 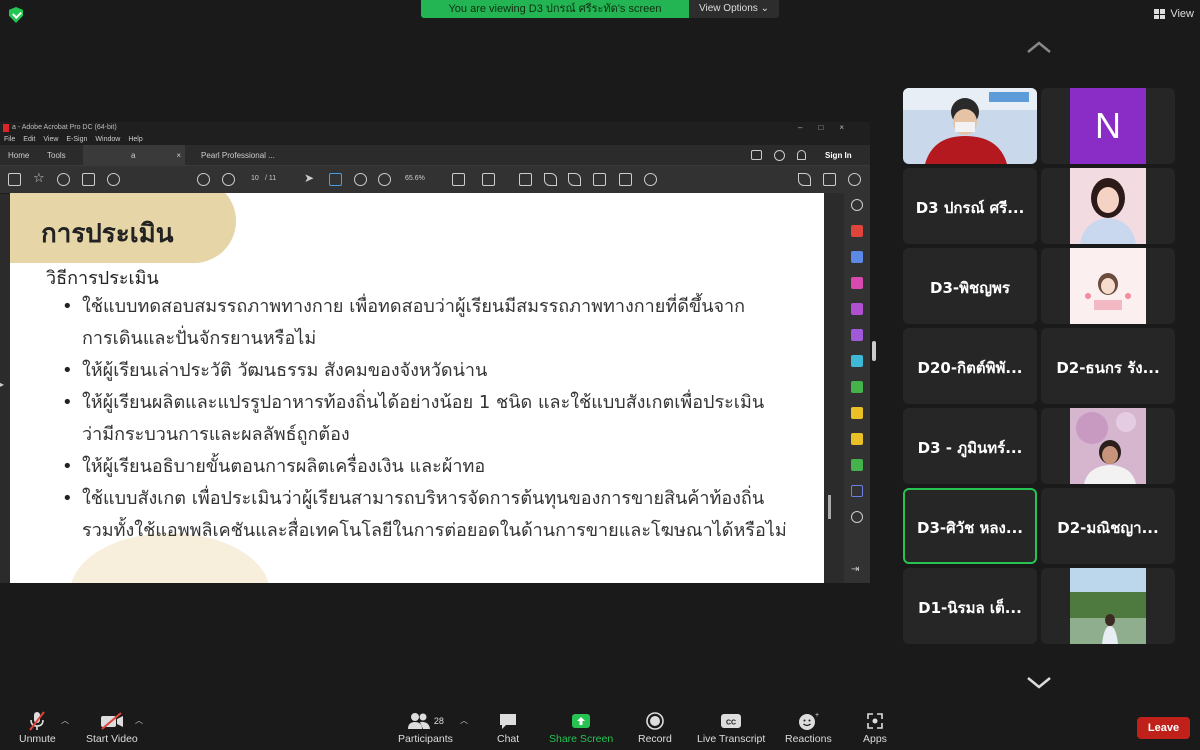 I want to click on tab-document-label: a, so click(x=133, y=155).